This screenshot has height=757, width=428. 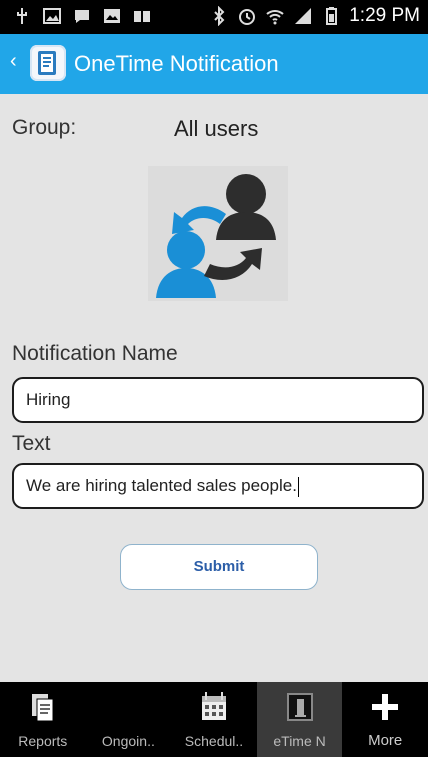 What do you see at coordinates (384, 15) in the screenshot?
I see `status-time: 1:29 PM` at bounding box center [384, 15].